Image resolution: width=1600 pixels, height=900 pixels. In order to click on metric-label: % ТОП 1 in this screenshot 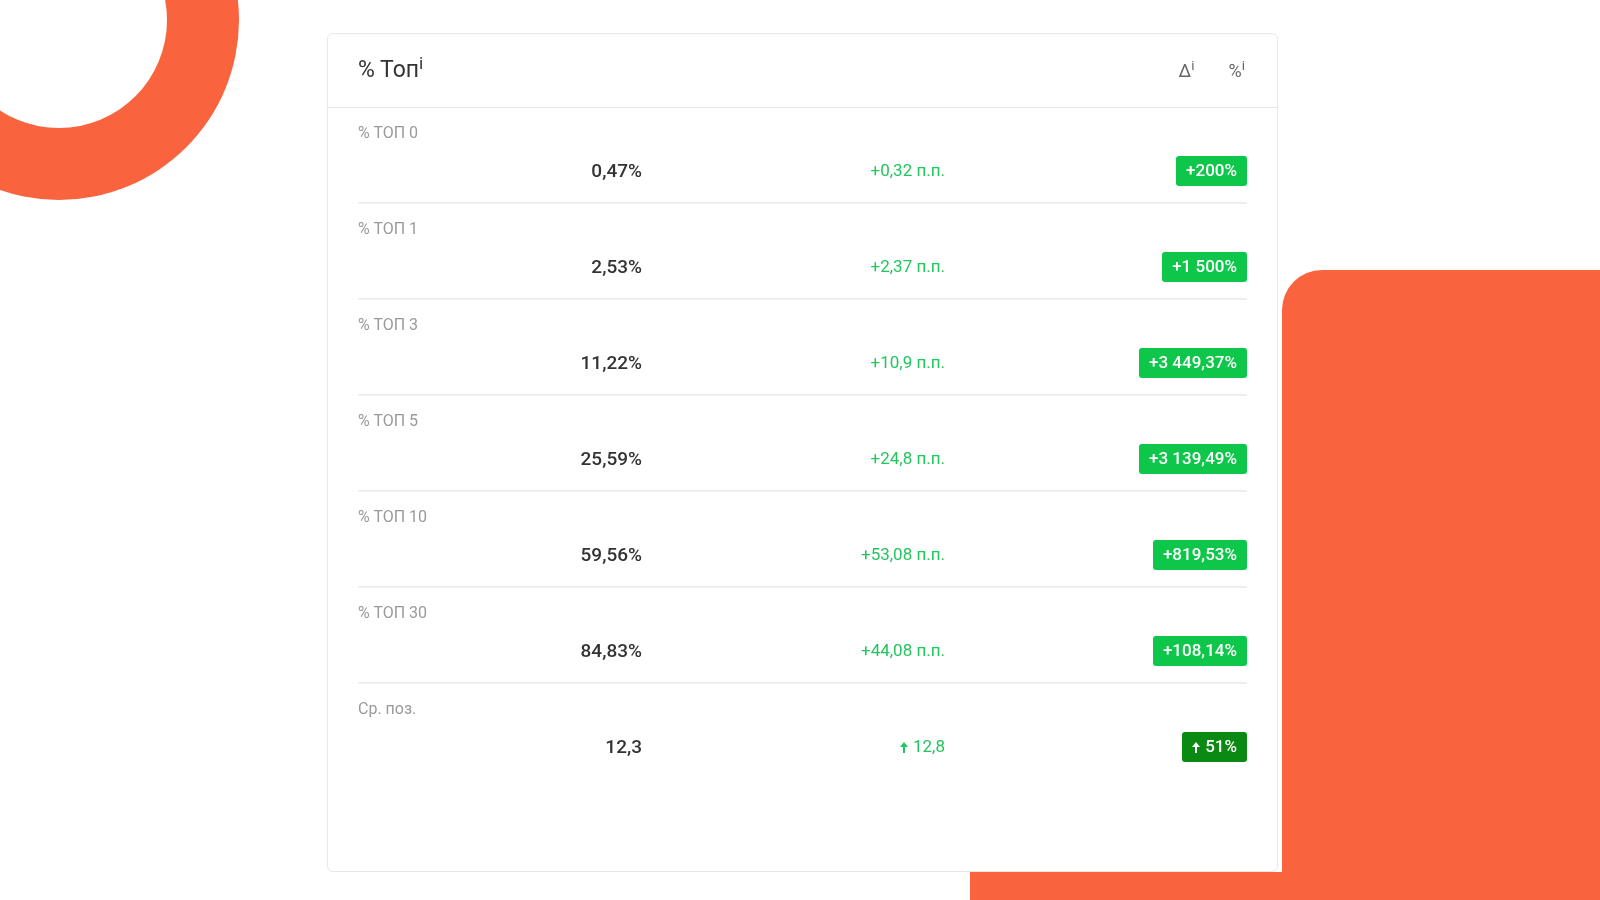, I will do `click(388, 229)`.